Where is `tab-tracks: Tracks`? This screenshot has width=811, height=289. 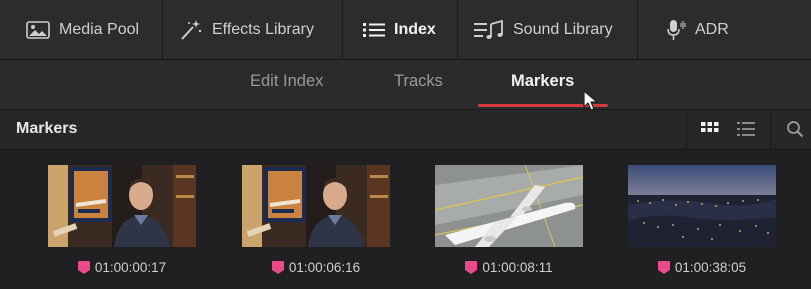 tab-tracks: Tracks is located at coordinates (418, 81).